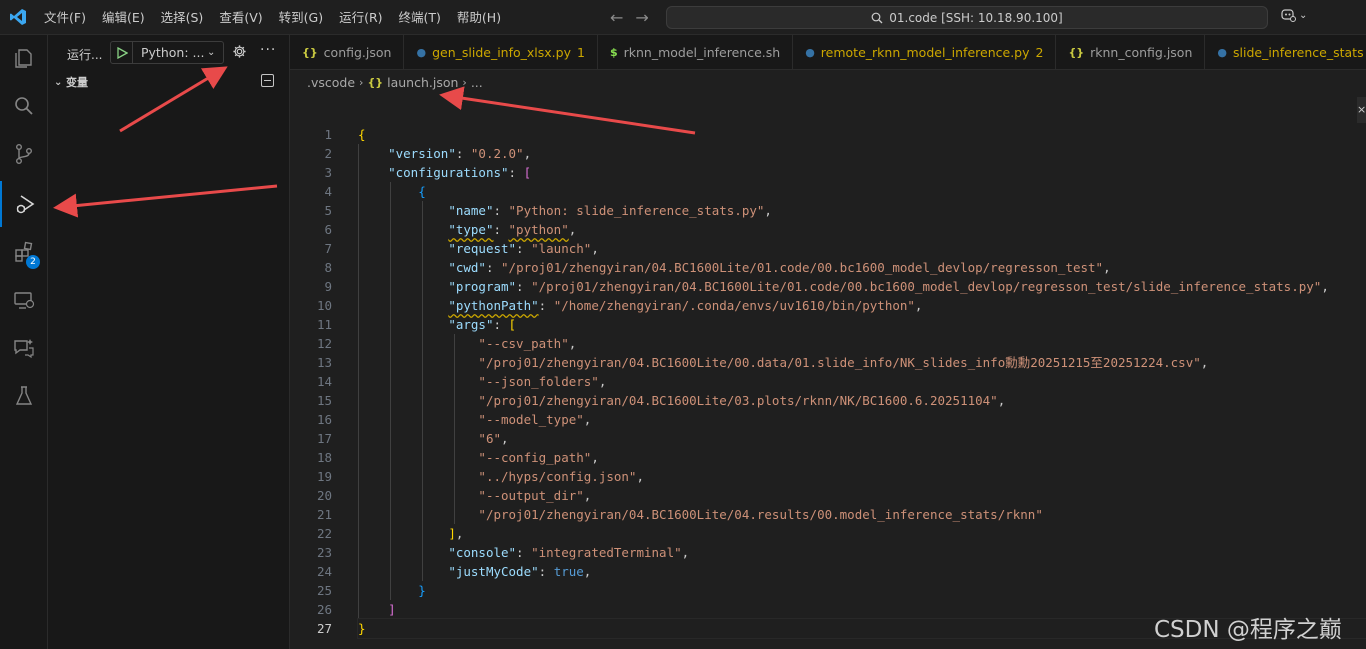 The image size is (1366, 649). I want to click on back-arrow-icon: ←, so click(616, 17).